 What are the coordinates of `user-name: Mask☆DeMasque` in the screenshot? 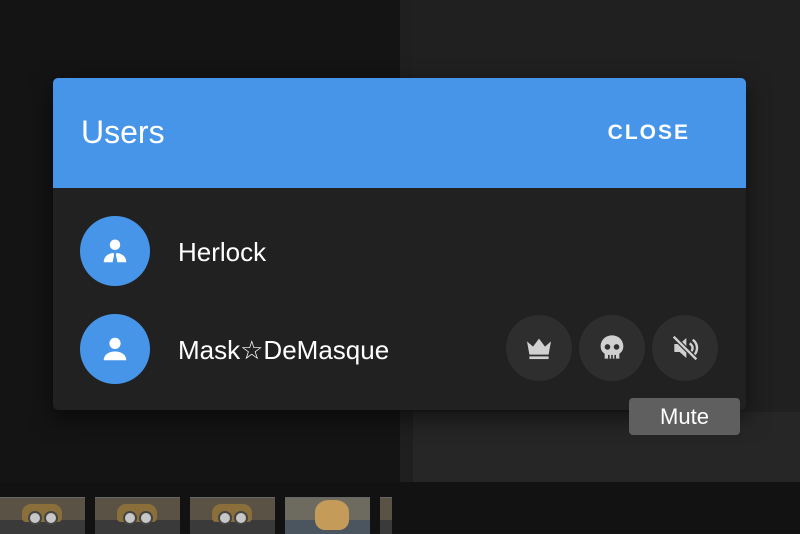 It's located at (284, 350).